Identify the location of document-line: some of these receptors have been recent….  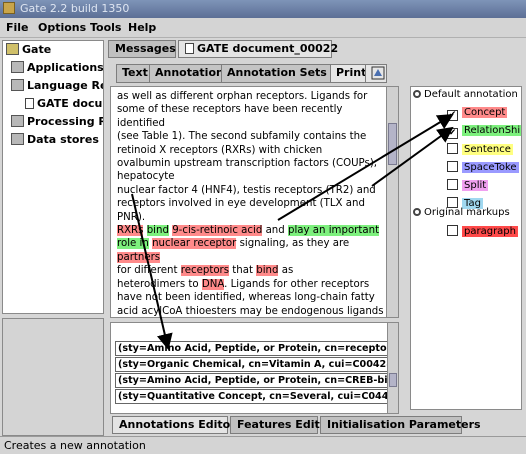
(252, 116).